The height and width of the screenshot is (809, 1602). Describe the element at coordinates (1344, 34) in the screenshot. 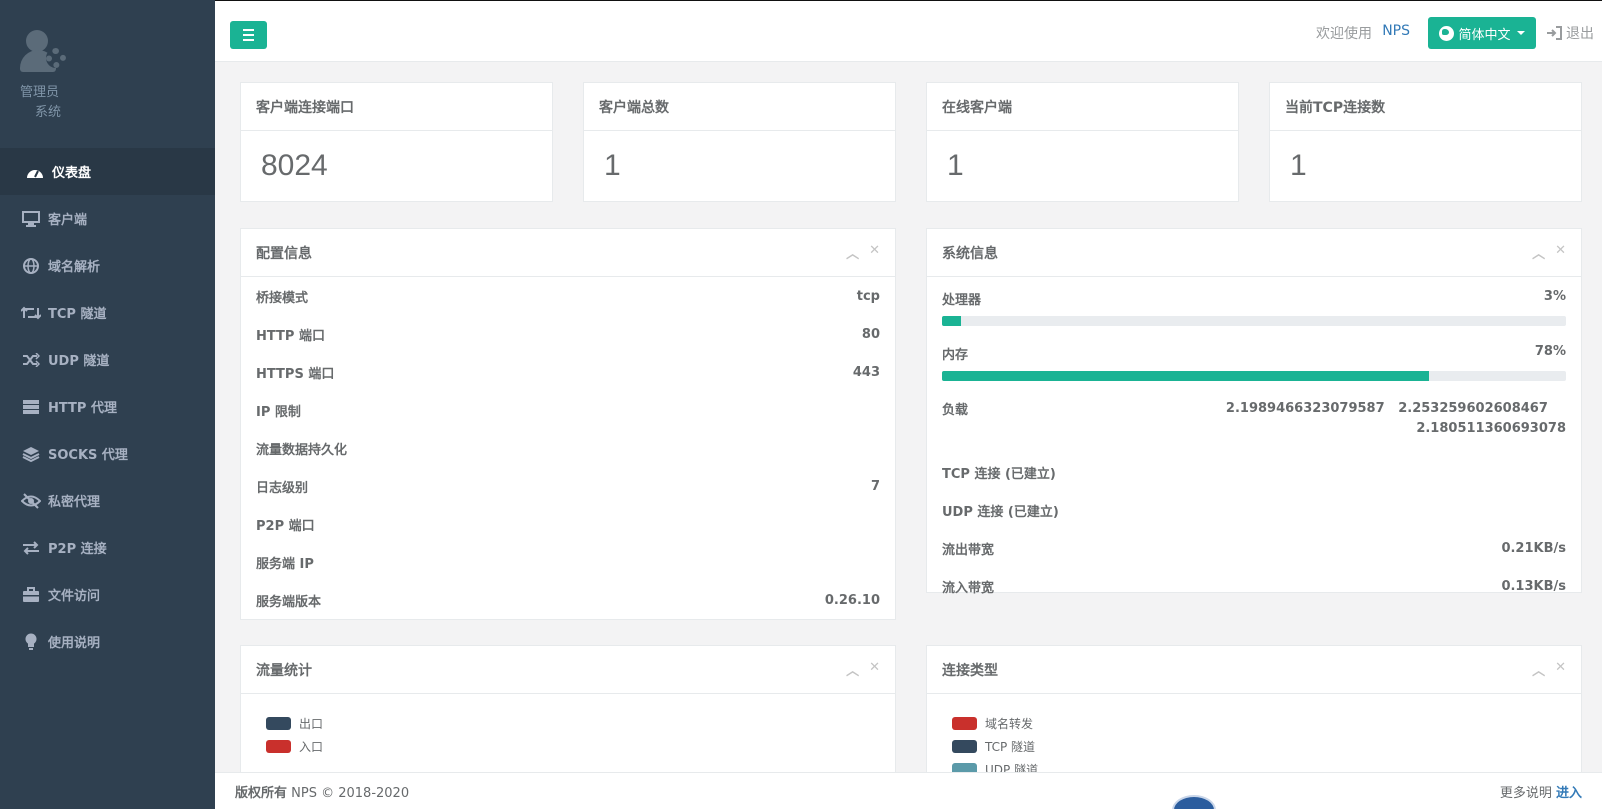

I see `welcome-text: 欢迎使用` at that location.